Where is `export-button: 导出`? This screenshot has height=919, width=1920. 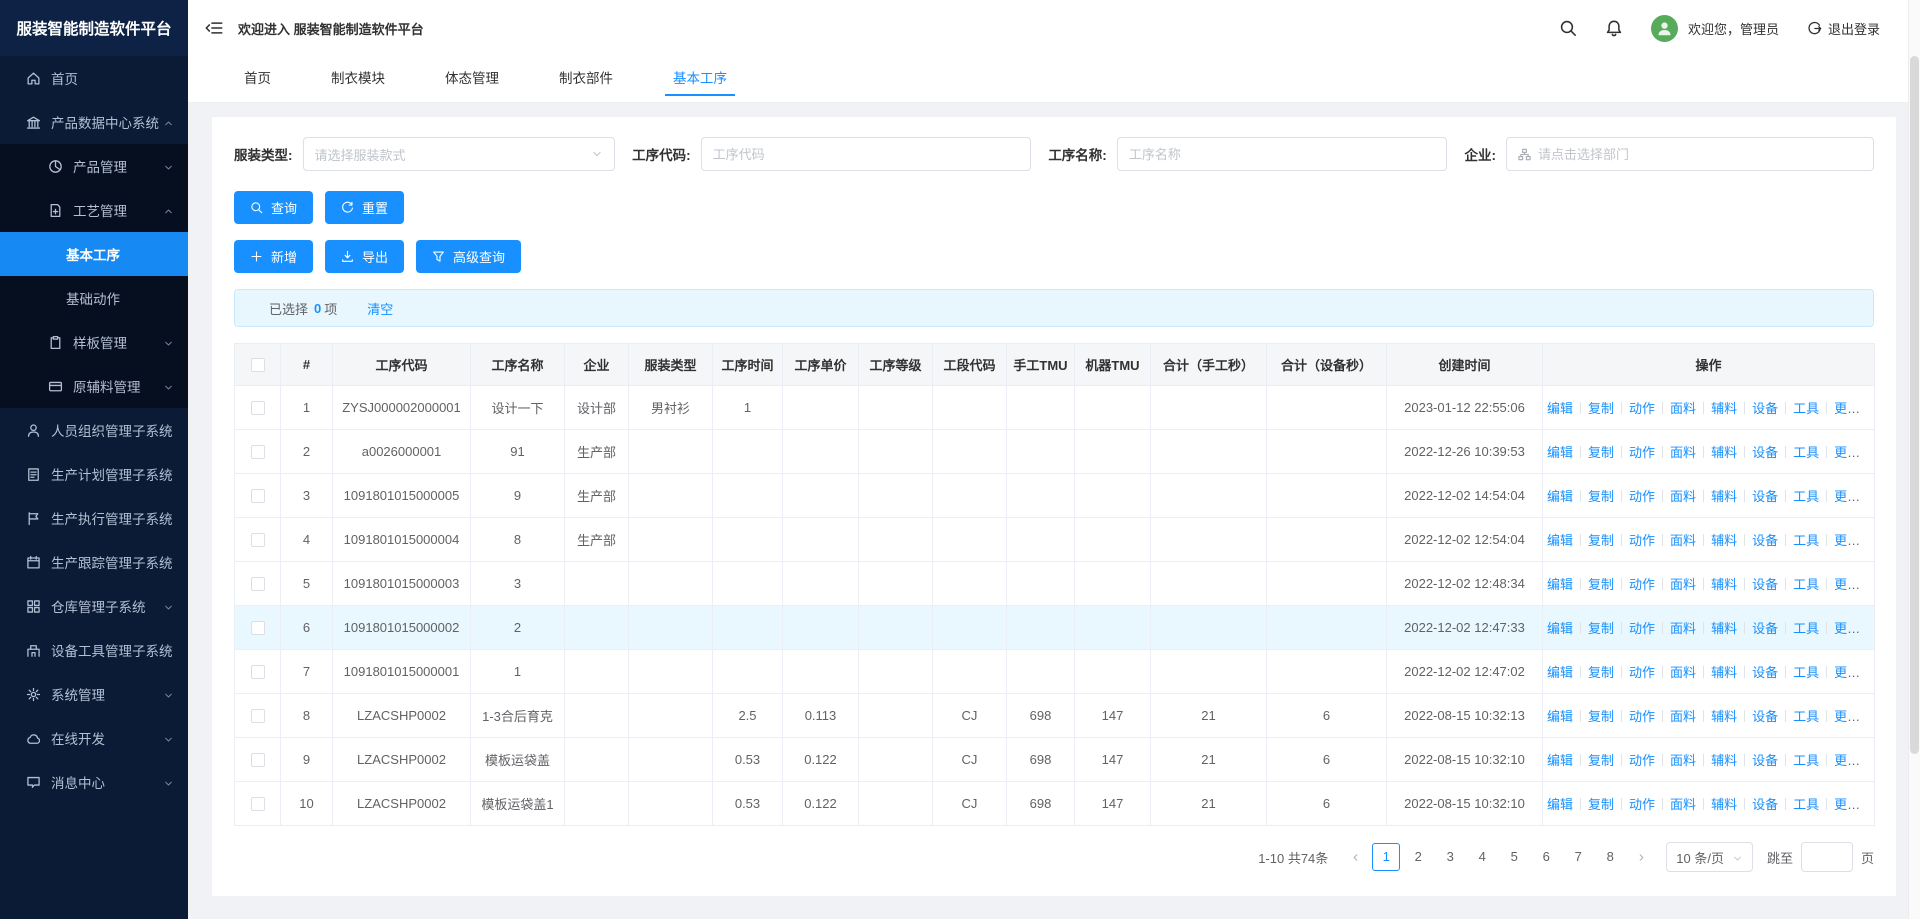 export-button: 导出 is located at coordinates (365, 256).